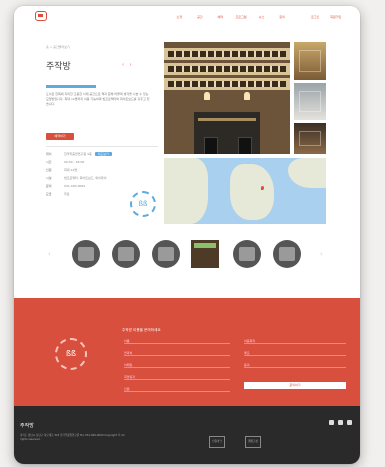 The height and width of the screenshot is (467, 385). I want to click on info-row: 위치 한국학중앙연구원 3층 지도보기, so click(101, 154).